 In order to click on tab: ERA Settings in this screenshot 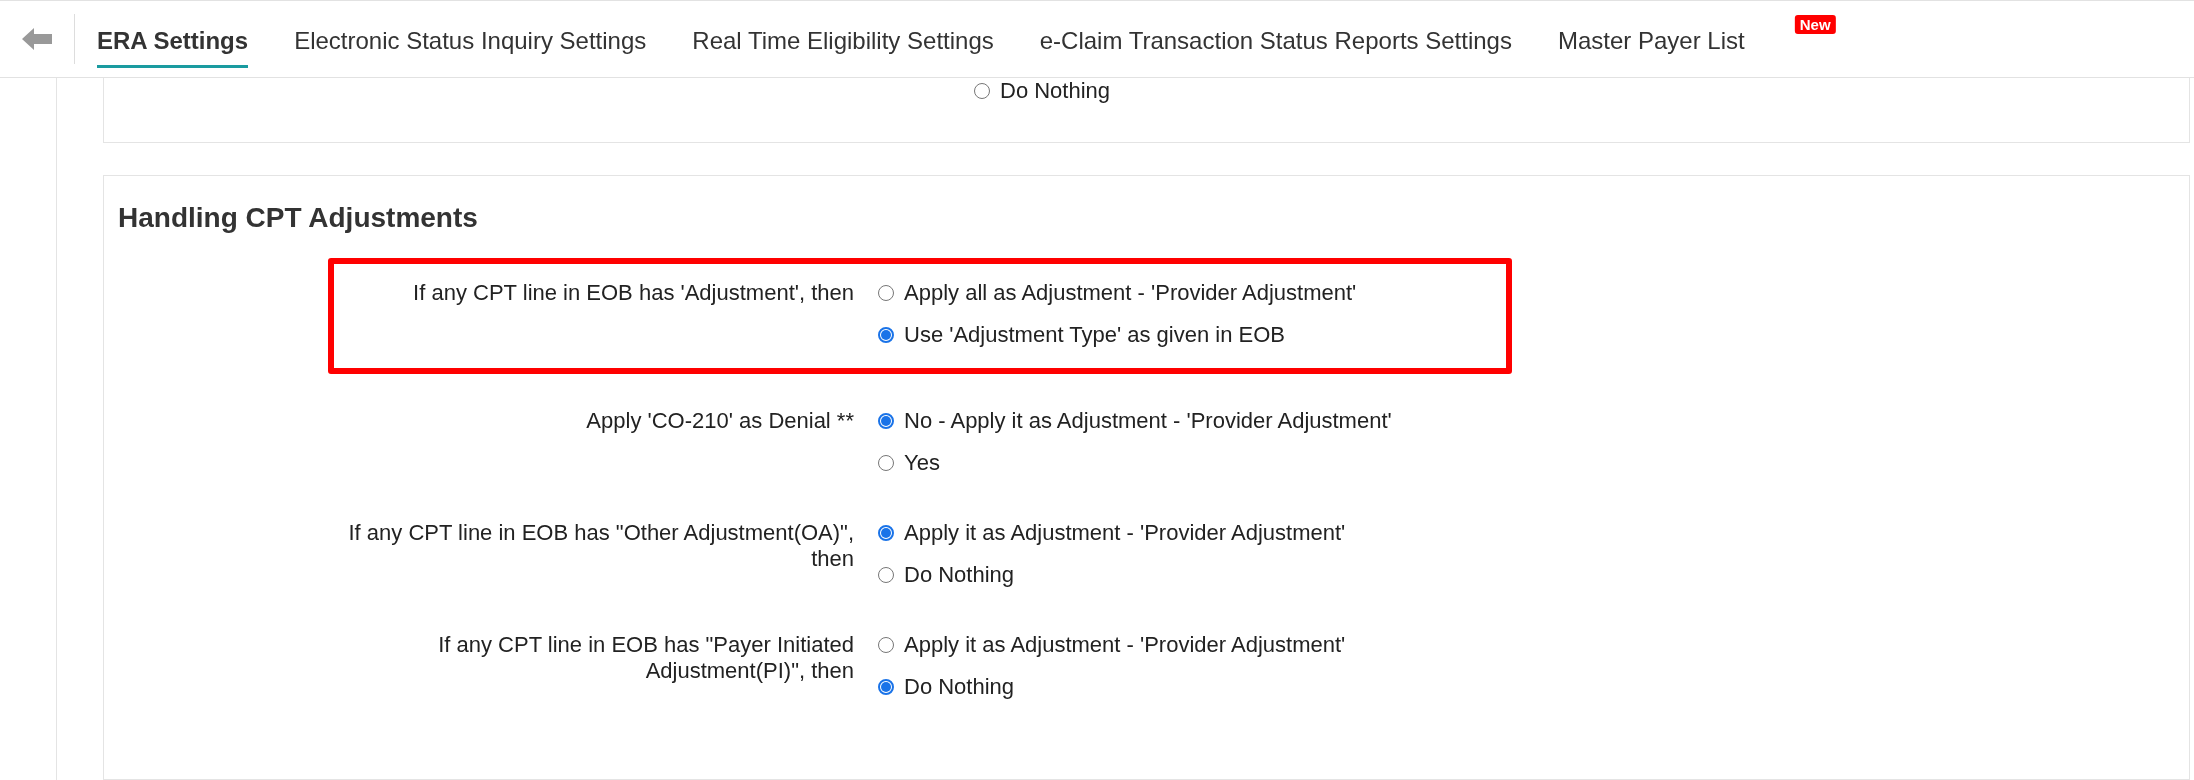, I will do `click(173, 39)`.